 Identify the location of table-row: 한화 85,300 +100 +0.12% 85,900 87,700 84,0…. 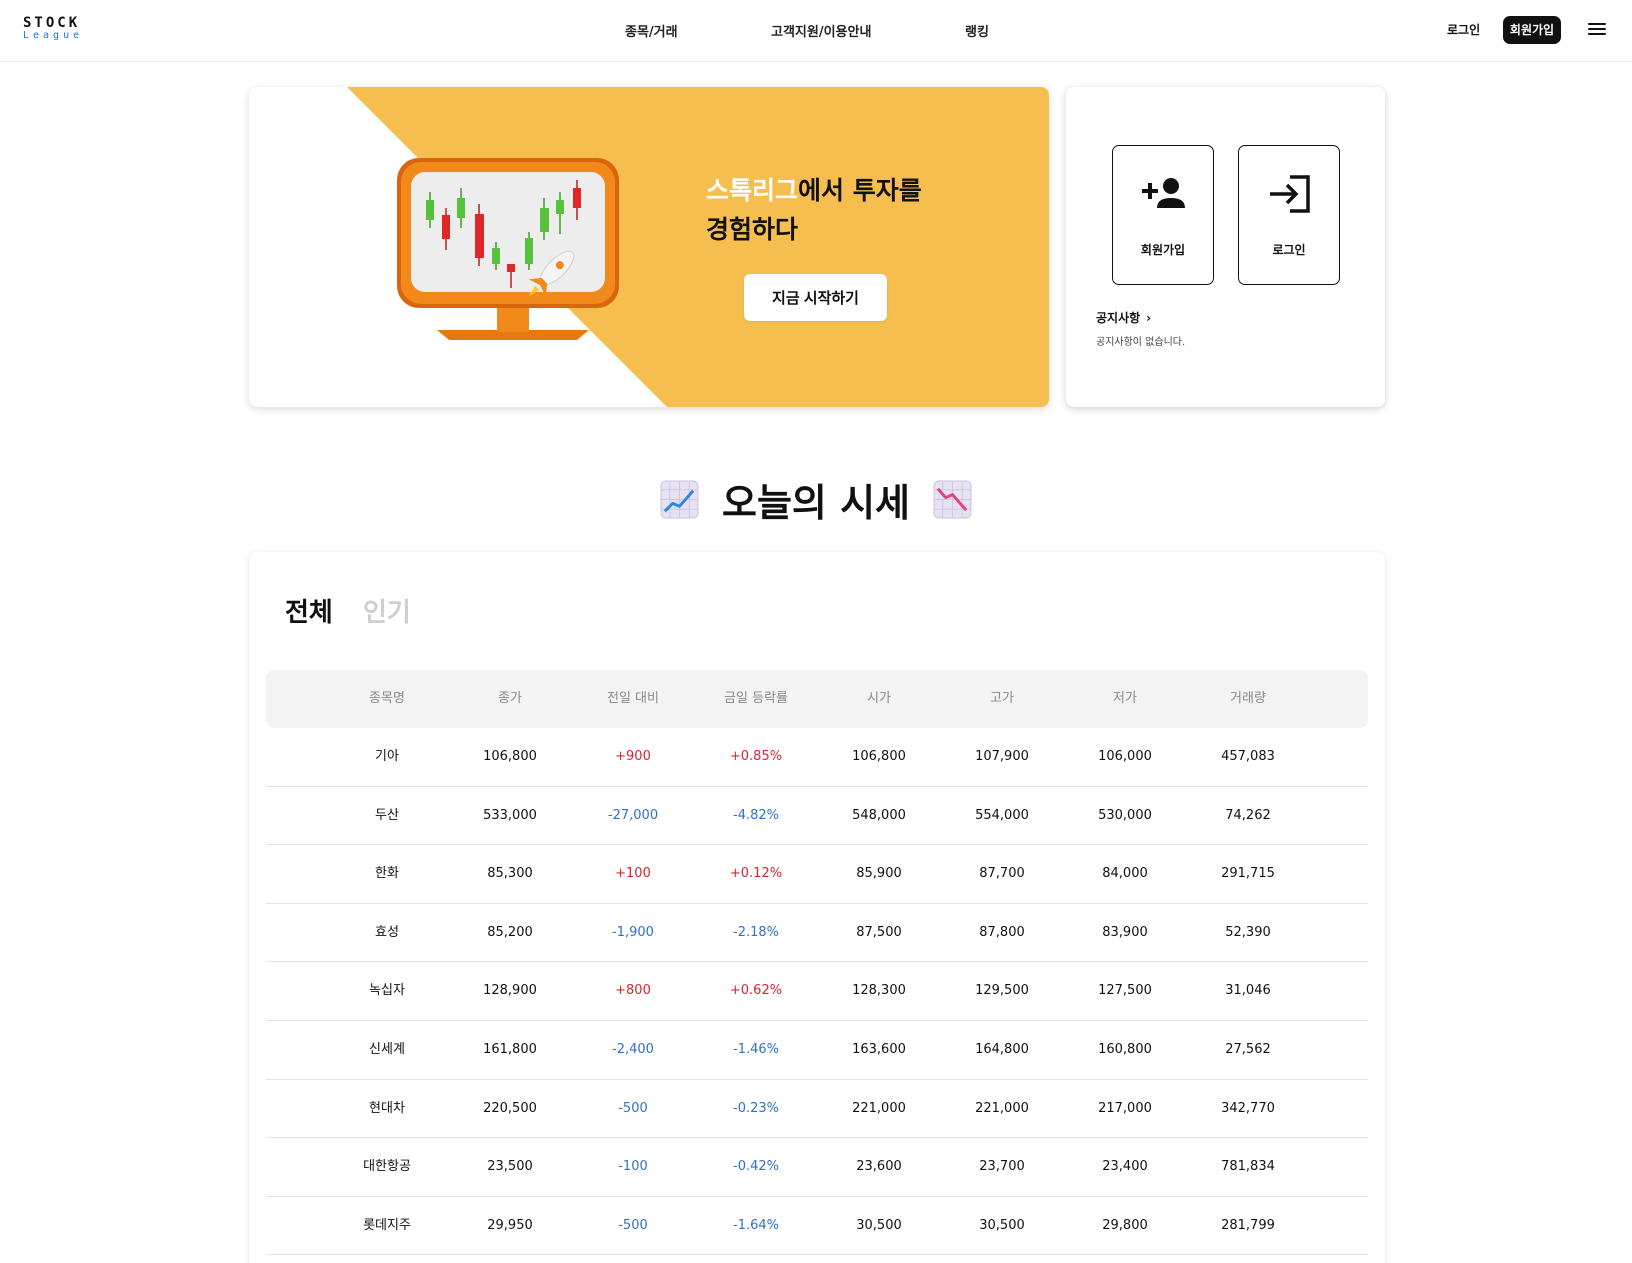
(817, 874).